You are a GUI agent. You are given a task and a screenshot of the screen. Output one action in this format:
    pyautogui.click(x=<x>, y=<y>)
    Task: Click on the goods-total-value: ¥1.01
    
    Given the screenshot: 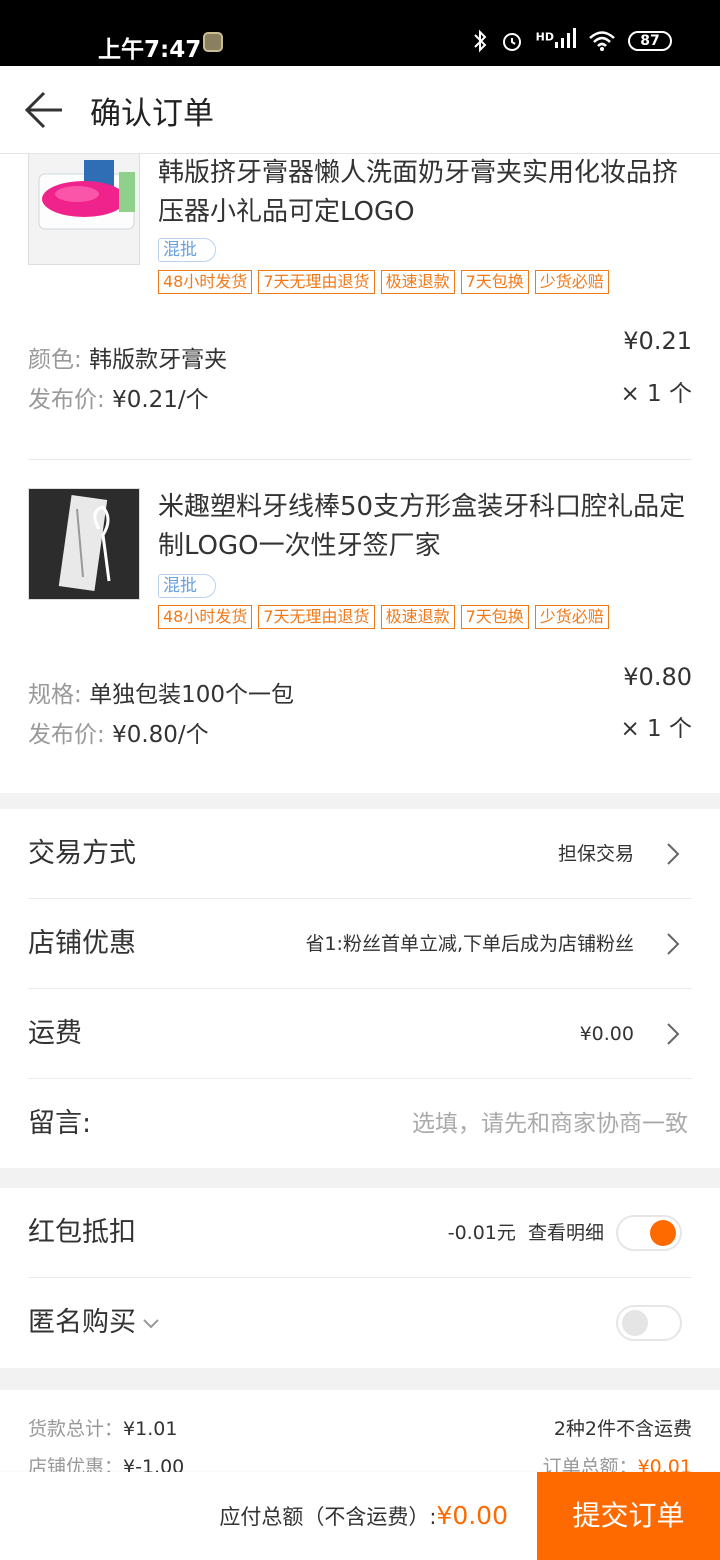 What is the action you would take?
    pyautogui.click(x=150, y=1429)
    